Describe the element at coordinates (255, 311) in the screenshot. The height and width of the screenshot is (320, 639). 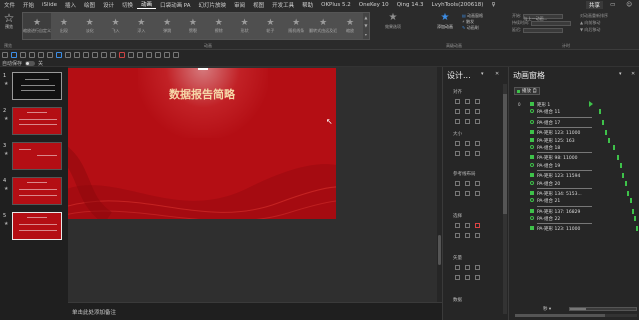
I see `notes-pane: 单击此处添加备注` at that location.